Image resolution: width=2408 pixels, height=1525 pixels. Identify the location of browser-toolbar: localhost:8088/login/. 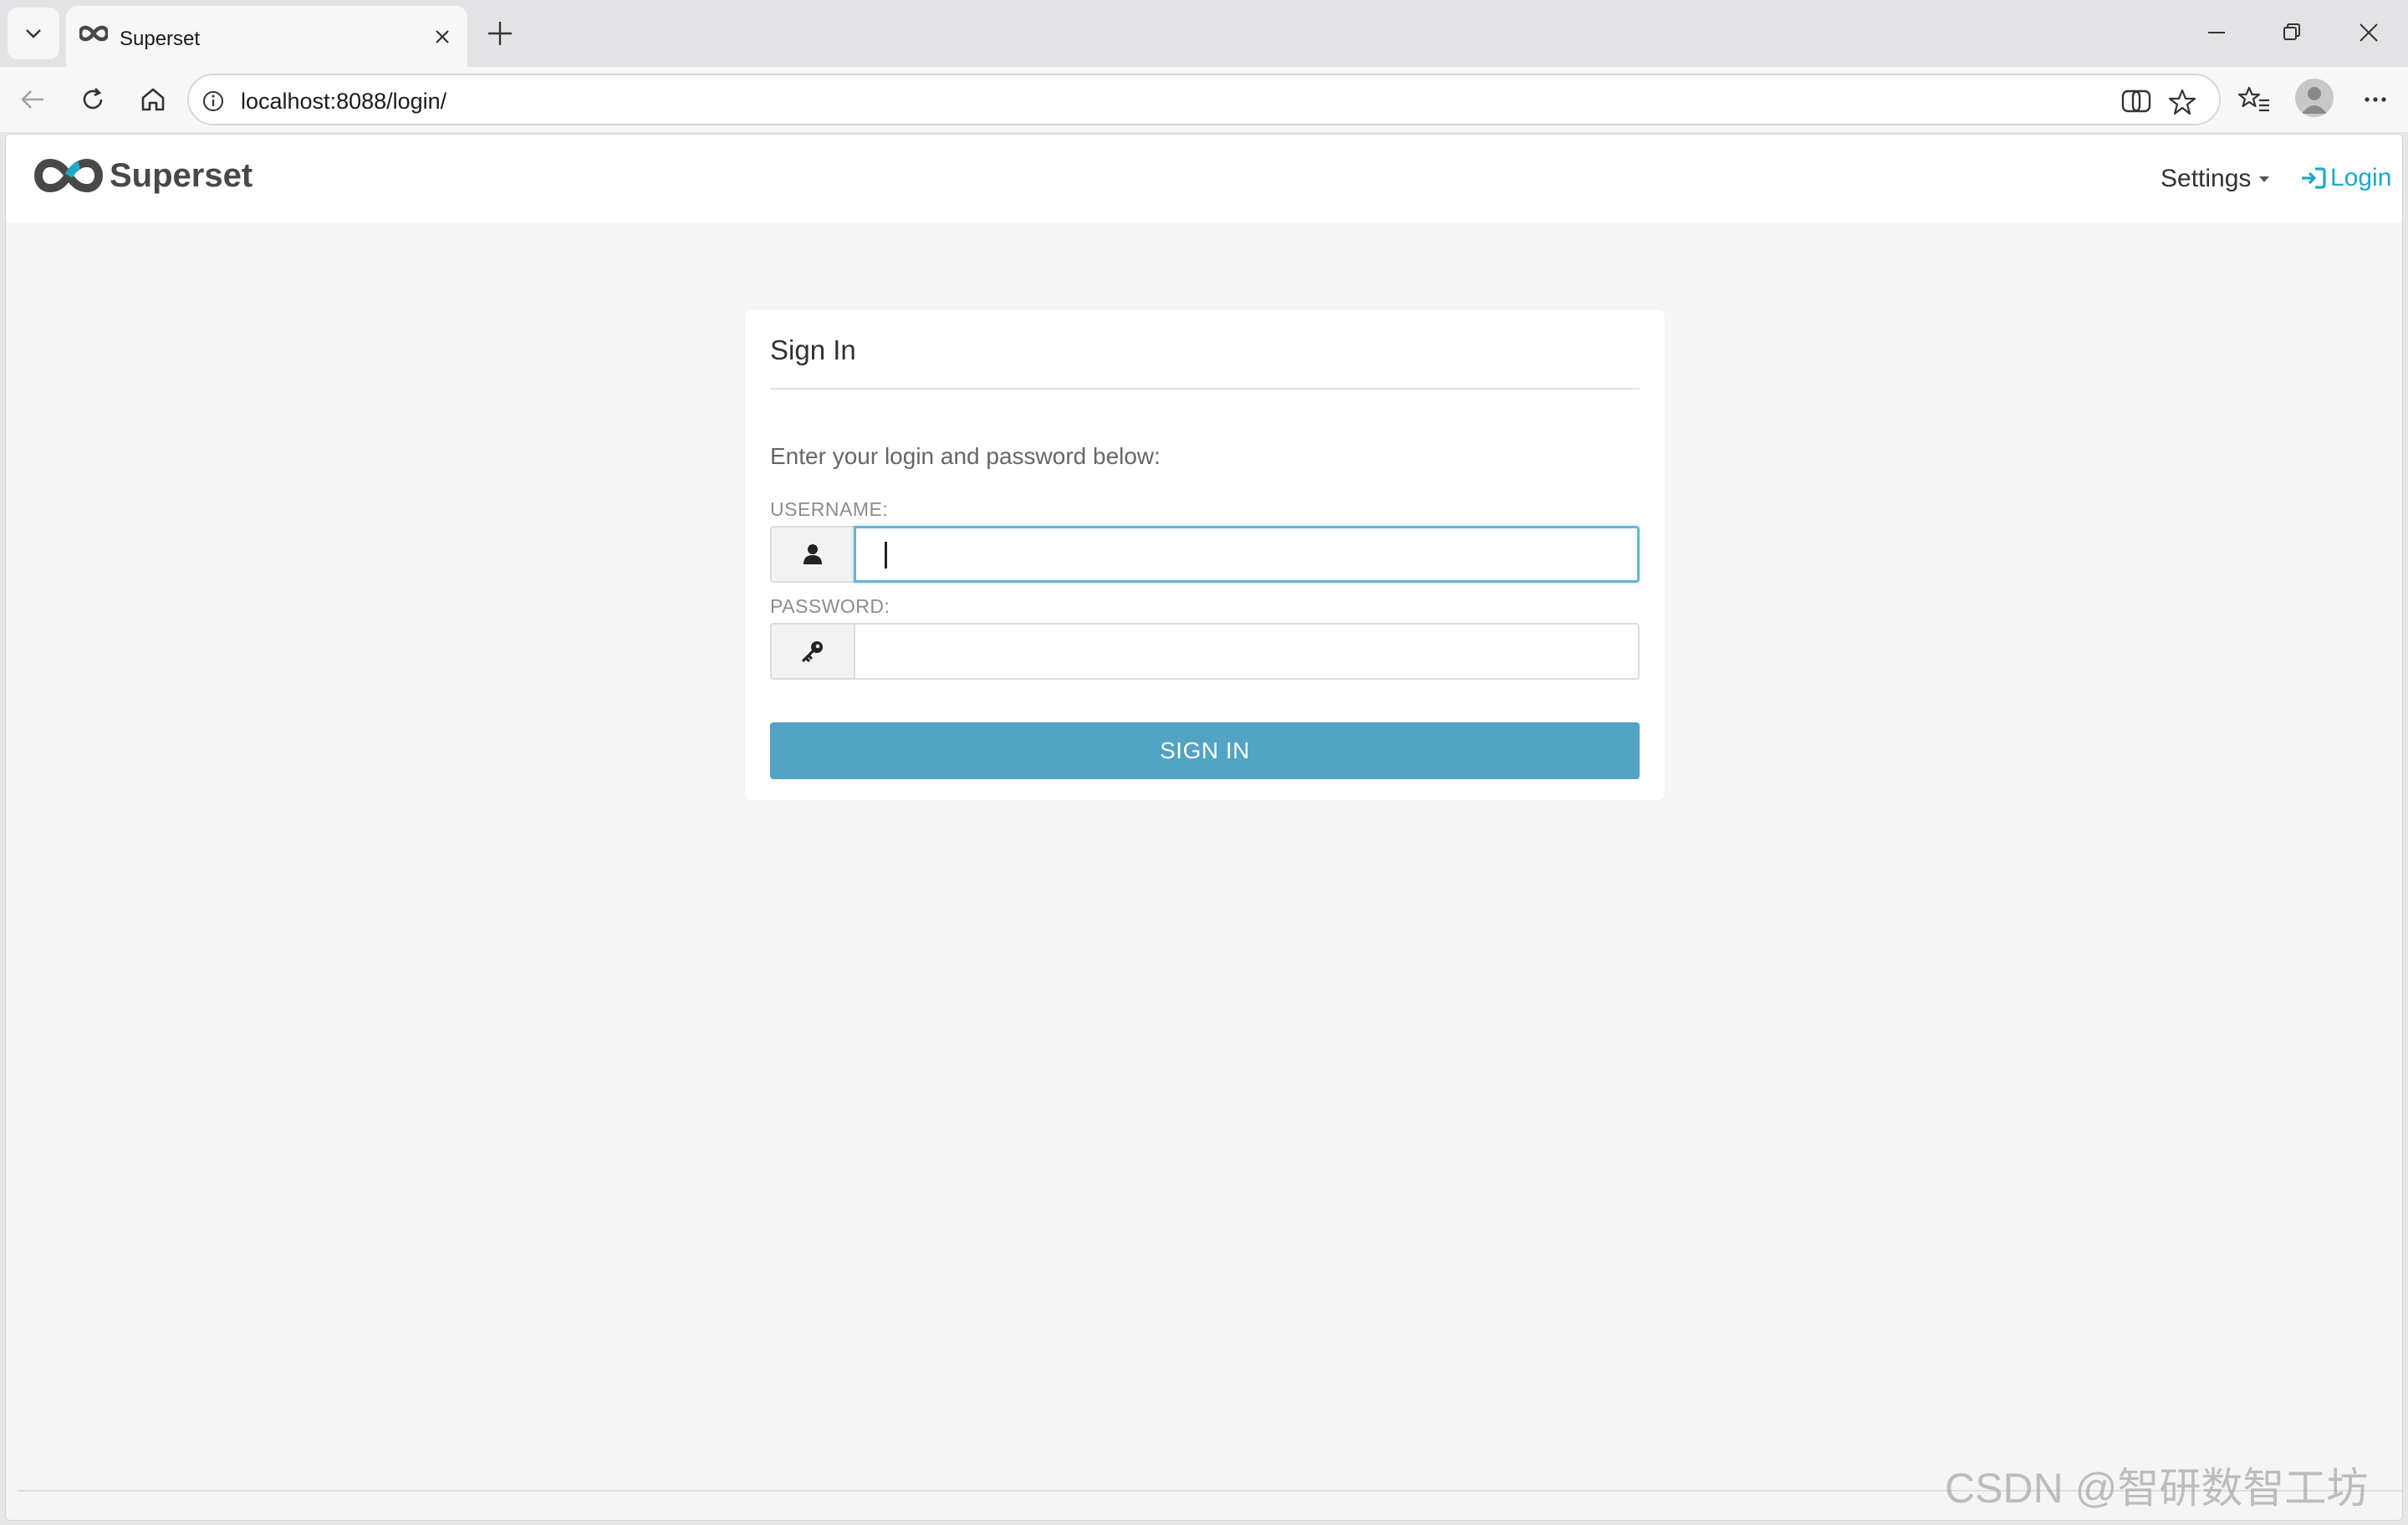
(1204, 99).